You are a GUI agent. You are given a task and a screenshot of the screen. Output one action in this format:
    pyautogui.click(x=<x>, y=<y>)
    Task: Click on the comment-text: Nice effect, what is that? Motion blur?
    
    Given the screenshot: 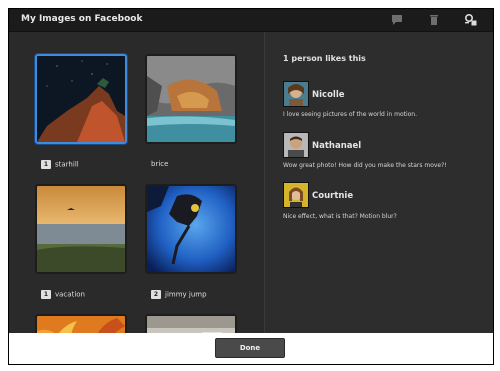 What is the action you would take?
    pyautogui.click(x=340, y=216)
    